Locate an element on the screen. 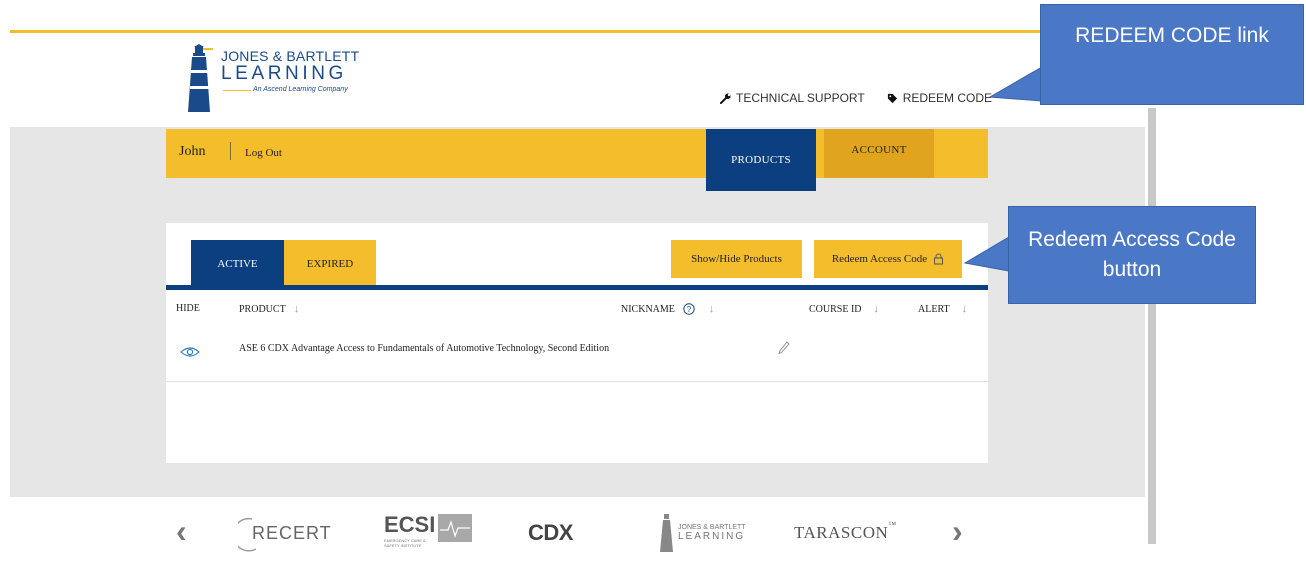  partner-logo-jbl: JONES & BARTLETT LEARNING is located at coordinates (715, 533).